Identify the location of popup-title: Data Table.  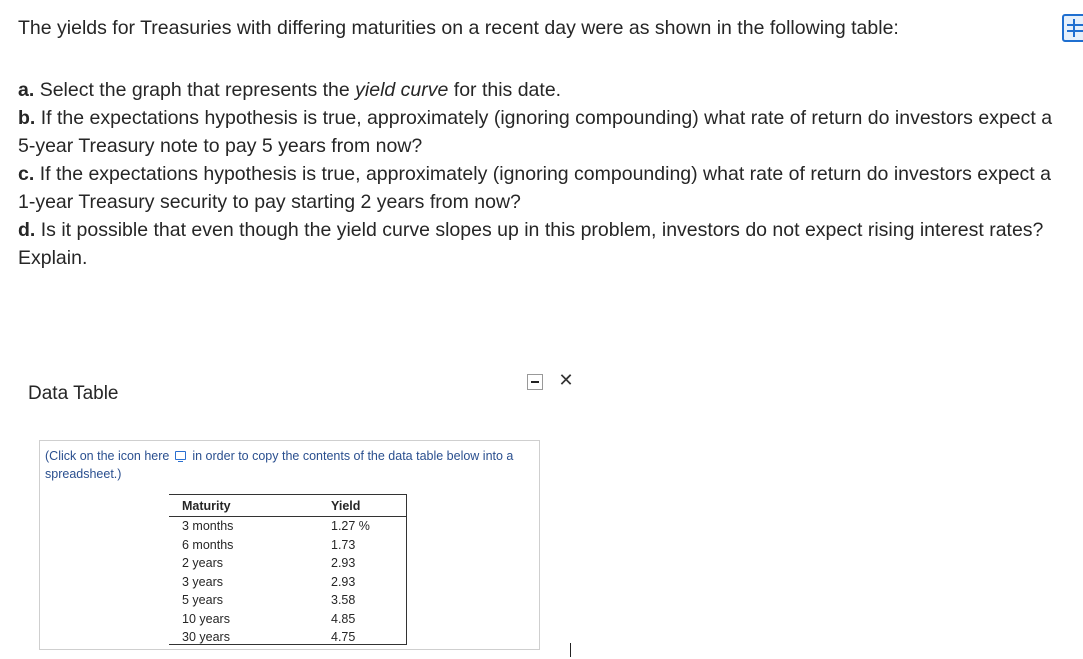
(73, 393).